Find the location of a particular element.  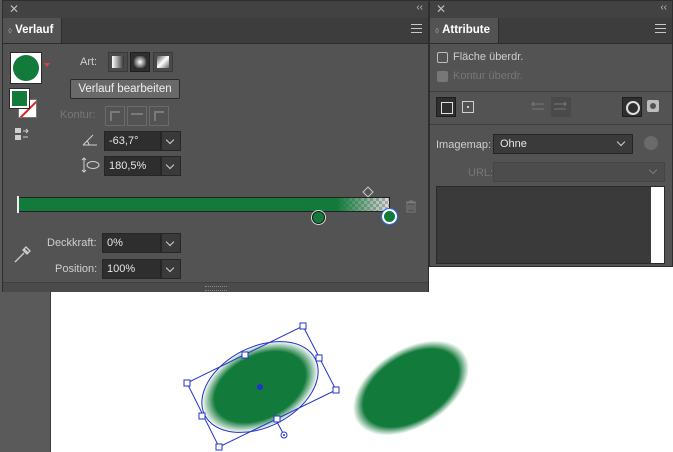

imagemap-dropdown-icon is located at coordinates (623, 144).